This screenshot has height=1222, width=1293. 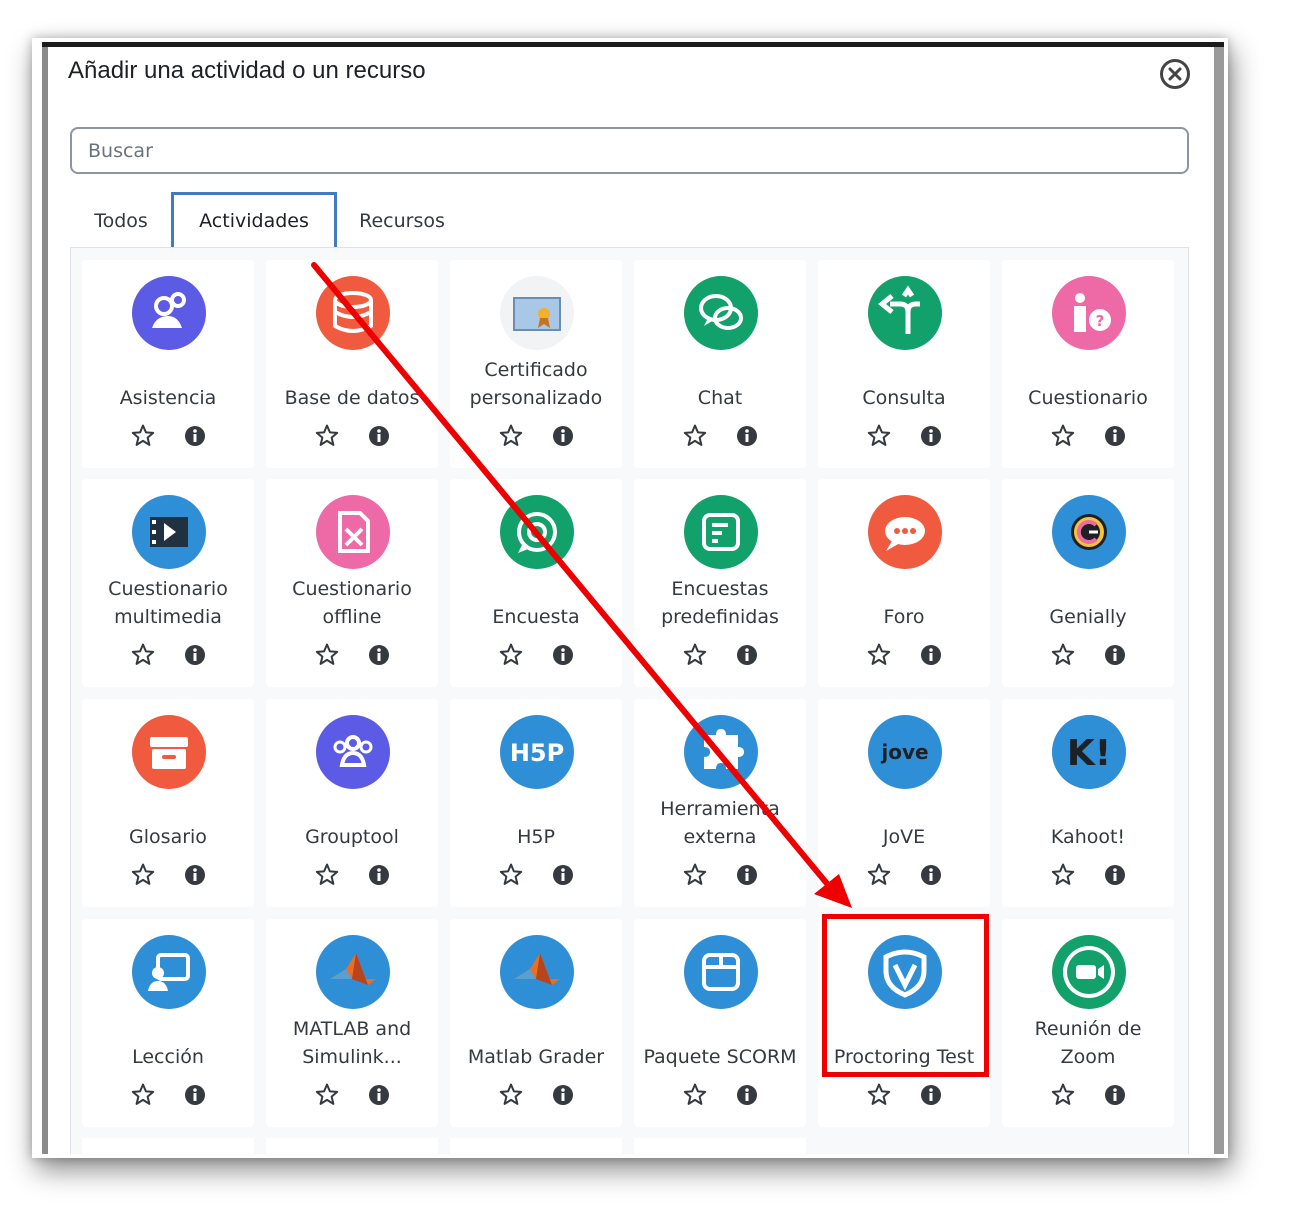 What do you see at coordinates (353, 313) in the screenshot?
I see `database-icon` at bounding box center [353, 313].